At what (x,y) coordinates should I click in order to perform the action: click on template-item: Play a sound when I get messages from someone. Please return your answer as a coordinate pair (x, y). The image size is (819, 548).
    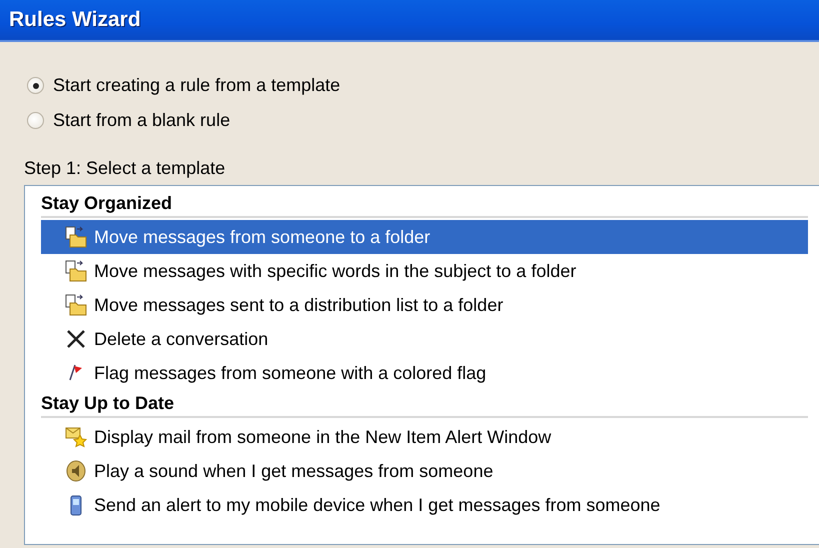
    Looking at the image, I should click on (424, 471).